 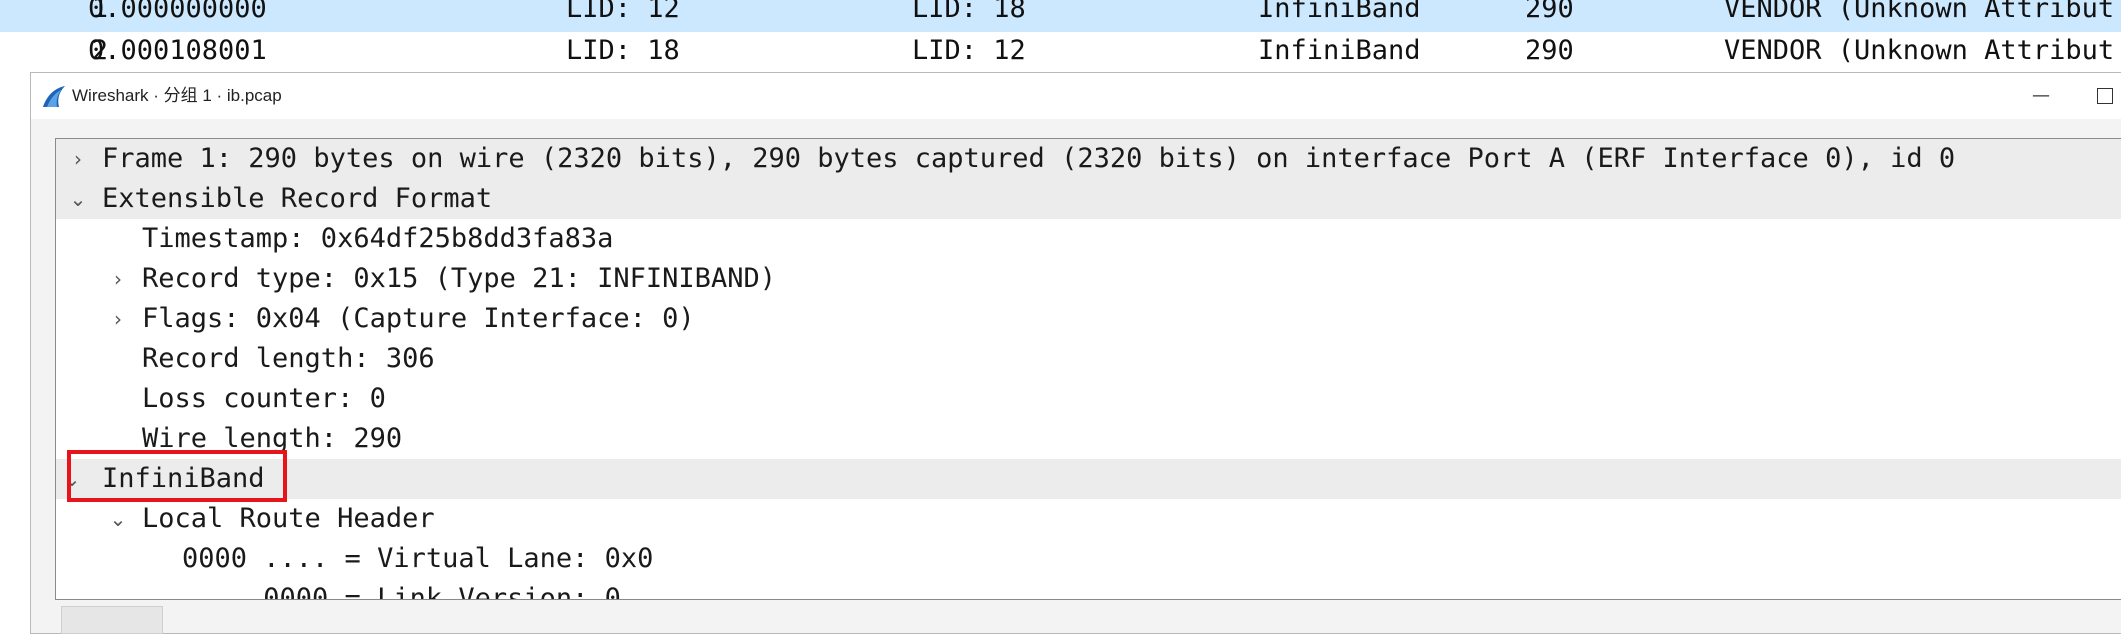 What do you see at coordinates (1088, 319) in the screenshot?
I see `tree-item-flags: › Flags: 0x04 (Capture Interface: 0)` at bounding box center [1088, 319].